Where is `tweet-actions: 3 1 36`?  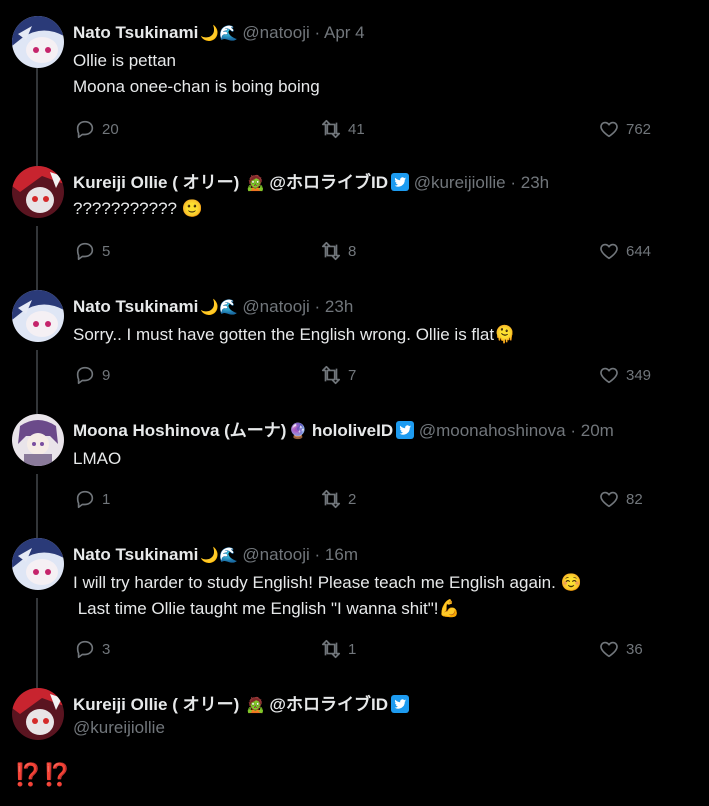 tweet-actions: 3 1 36 is located at coordinates (358, 649).